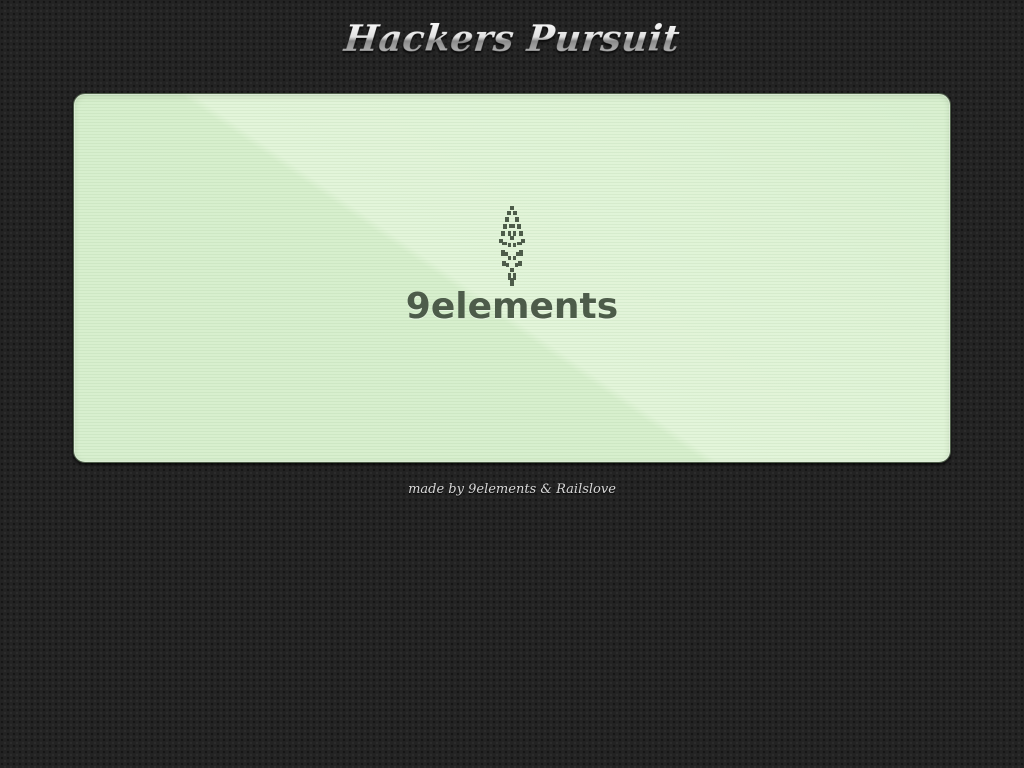 The height and width of the screenshot is (768, 1024). What do you see at coordinates (436, 489) in the screenshot?
I see `footer-prefix: made by` at bounding box center [436, 489].